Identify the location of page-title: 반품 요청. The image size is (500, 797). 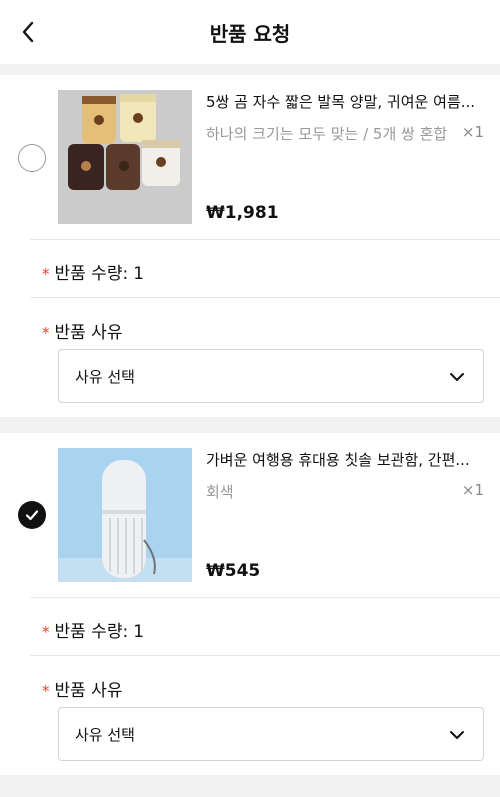
(250, 34).